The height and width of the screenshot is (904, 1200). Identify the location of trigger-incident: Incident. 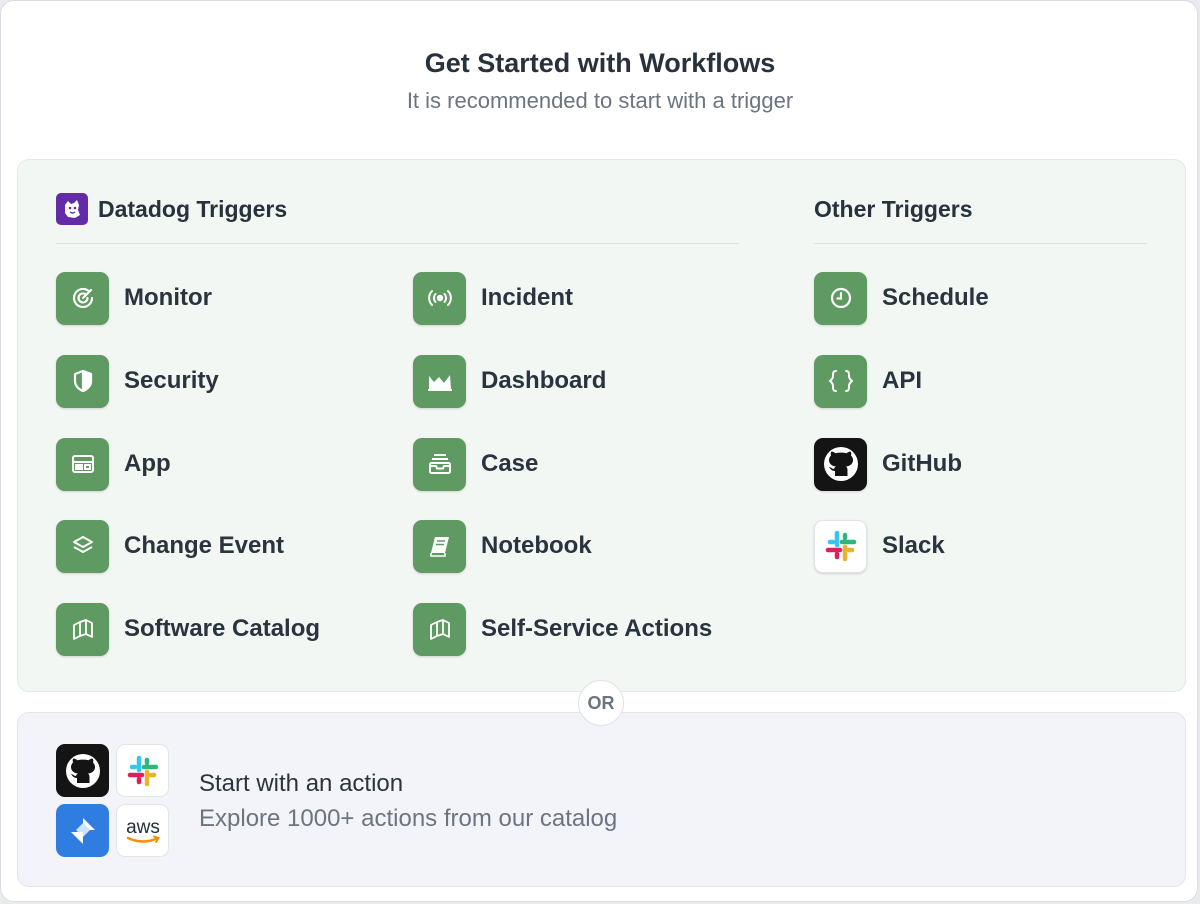
(493, 298).